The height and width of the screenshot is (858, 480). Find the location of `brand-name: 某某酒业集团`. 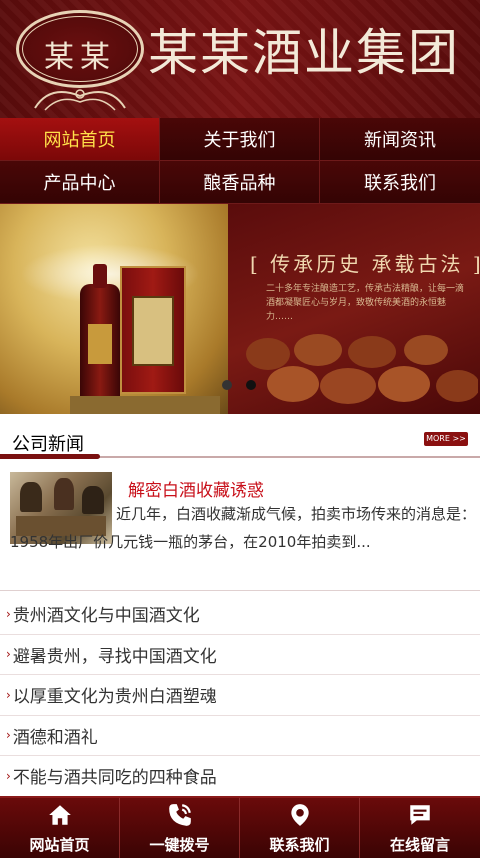

brand-name: 某某酒业集团 is located at coordinates (304, 53).